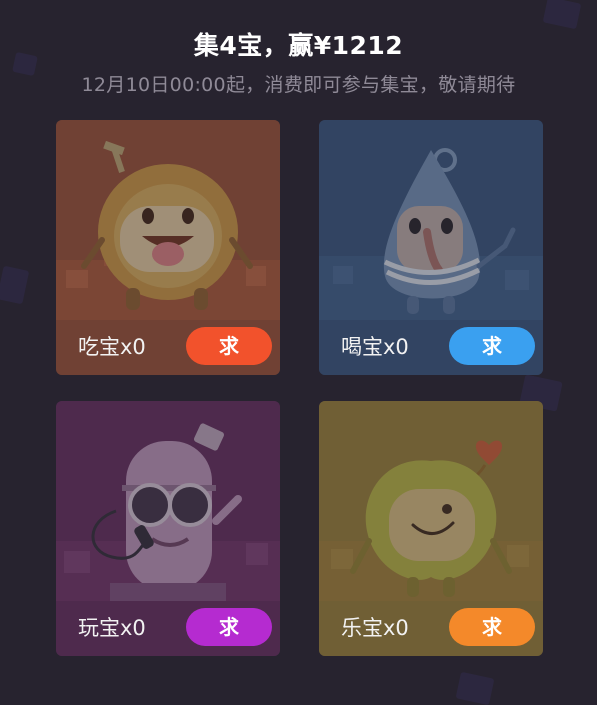 This screenshot has width=597, height=705. I want to click on card-chibao: 吃宝x0 求, so click(168, 247).